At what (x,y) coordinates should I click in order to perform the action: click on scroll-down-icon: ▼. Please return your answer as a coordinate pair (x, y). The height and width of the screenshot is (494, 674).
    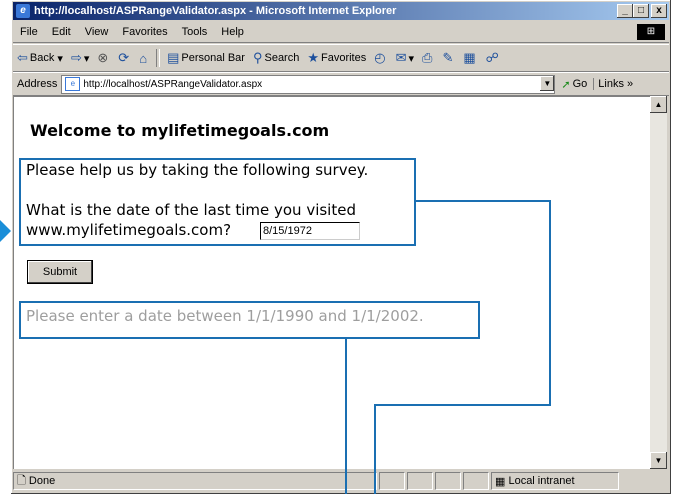
    Looking at the image, I should click on (658, 460).